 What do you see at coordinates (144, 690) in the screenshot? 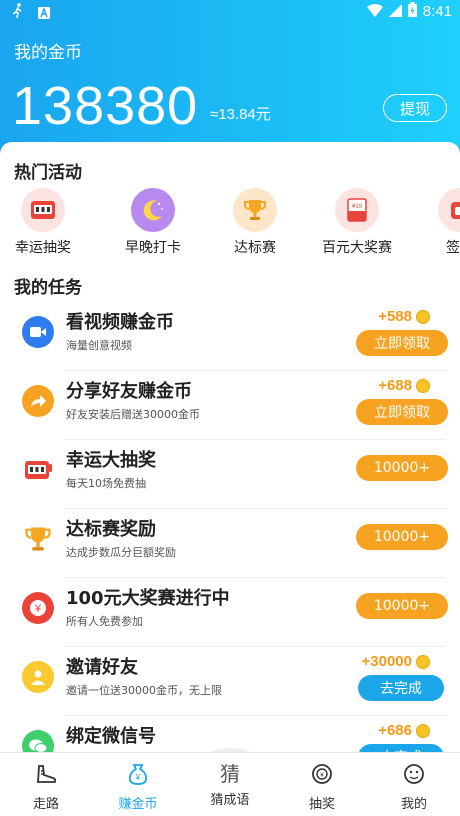
I see `task-subtitle: 邀请一位送30000金币，无上限` at bounding box center [144, 690].